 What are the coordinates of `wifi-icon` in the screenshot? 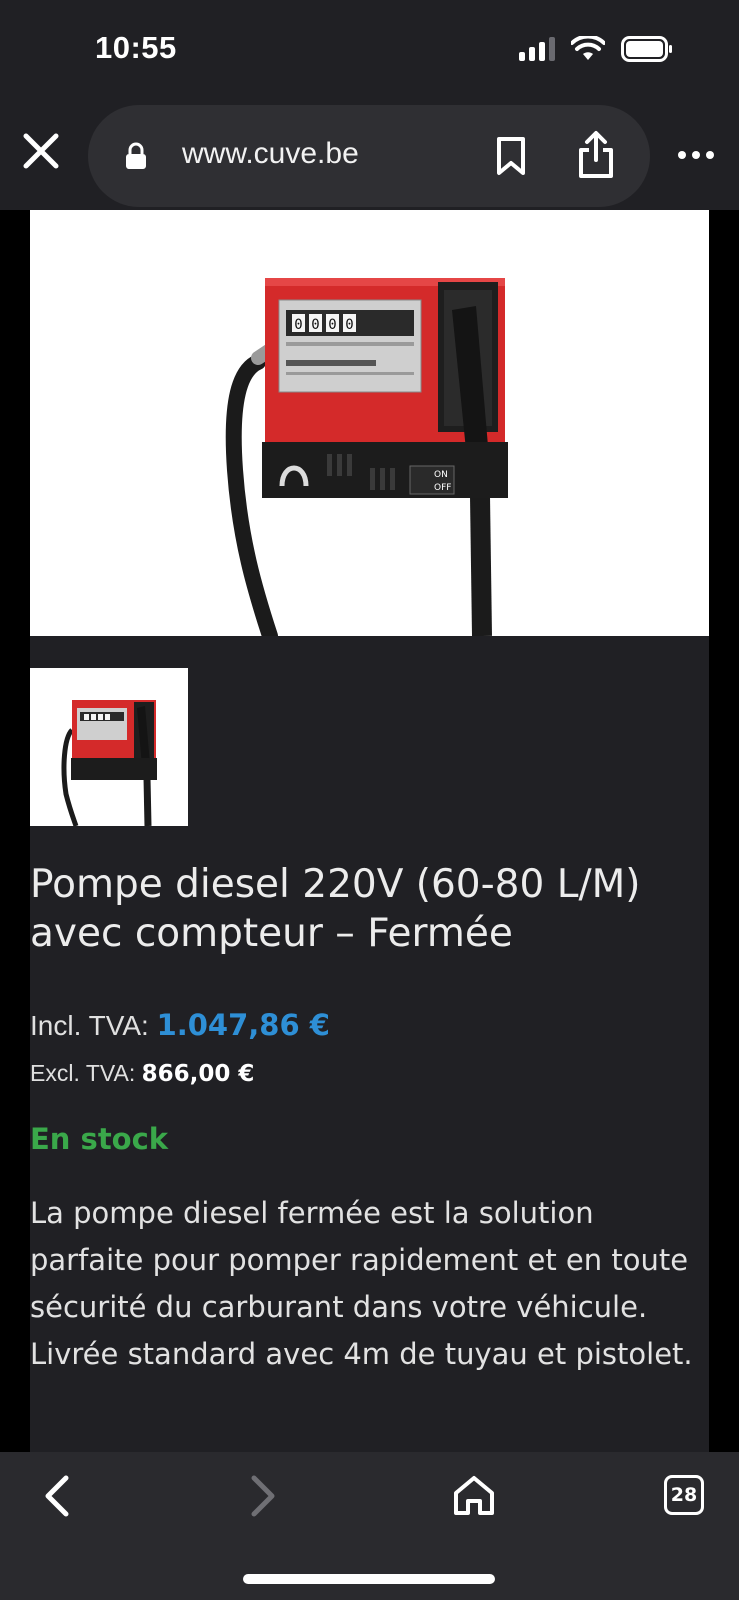 It's located at (588, 48).